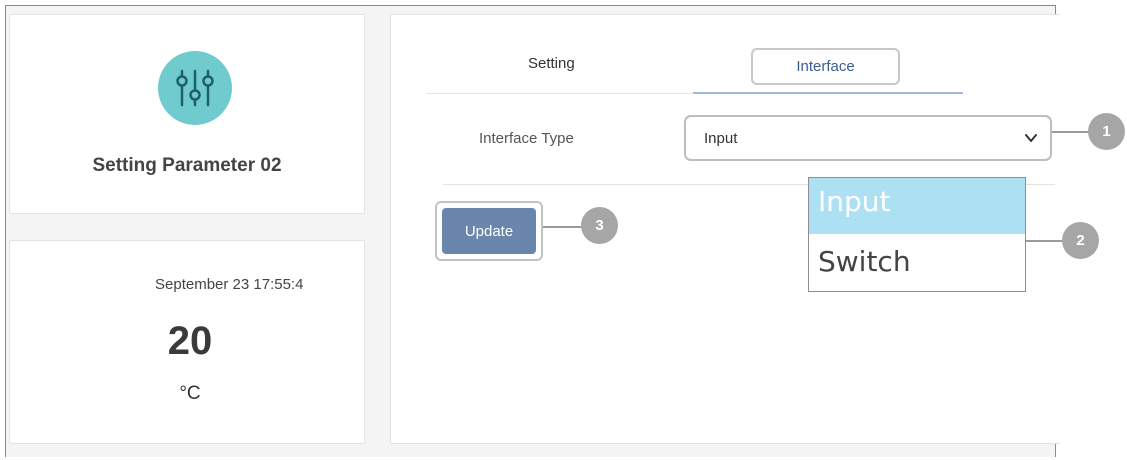 This screenshot has width=1127, height=460. I want to click on temperature-card: September 23 17:55:4 20 °C, so click(187, 342).